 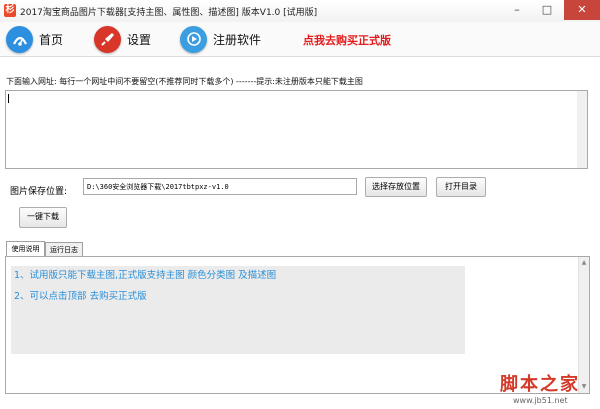 I want to click on app-icon: 杉, so click(x=10, y=10).